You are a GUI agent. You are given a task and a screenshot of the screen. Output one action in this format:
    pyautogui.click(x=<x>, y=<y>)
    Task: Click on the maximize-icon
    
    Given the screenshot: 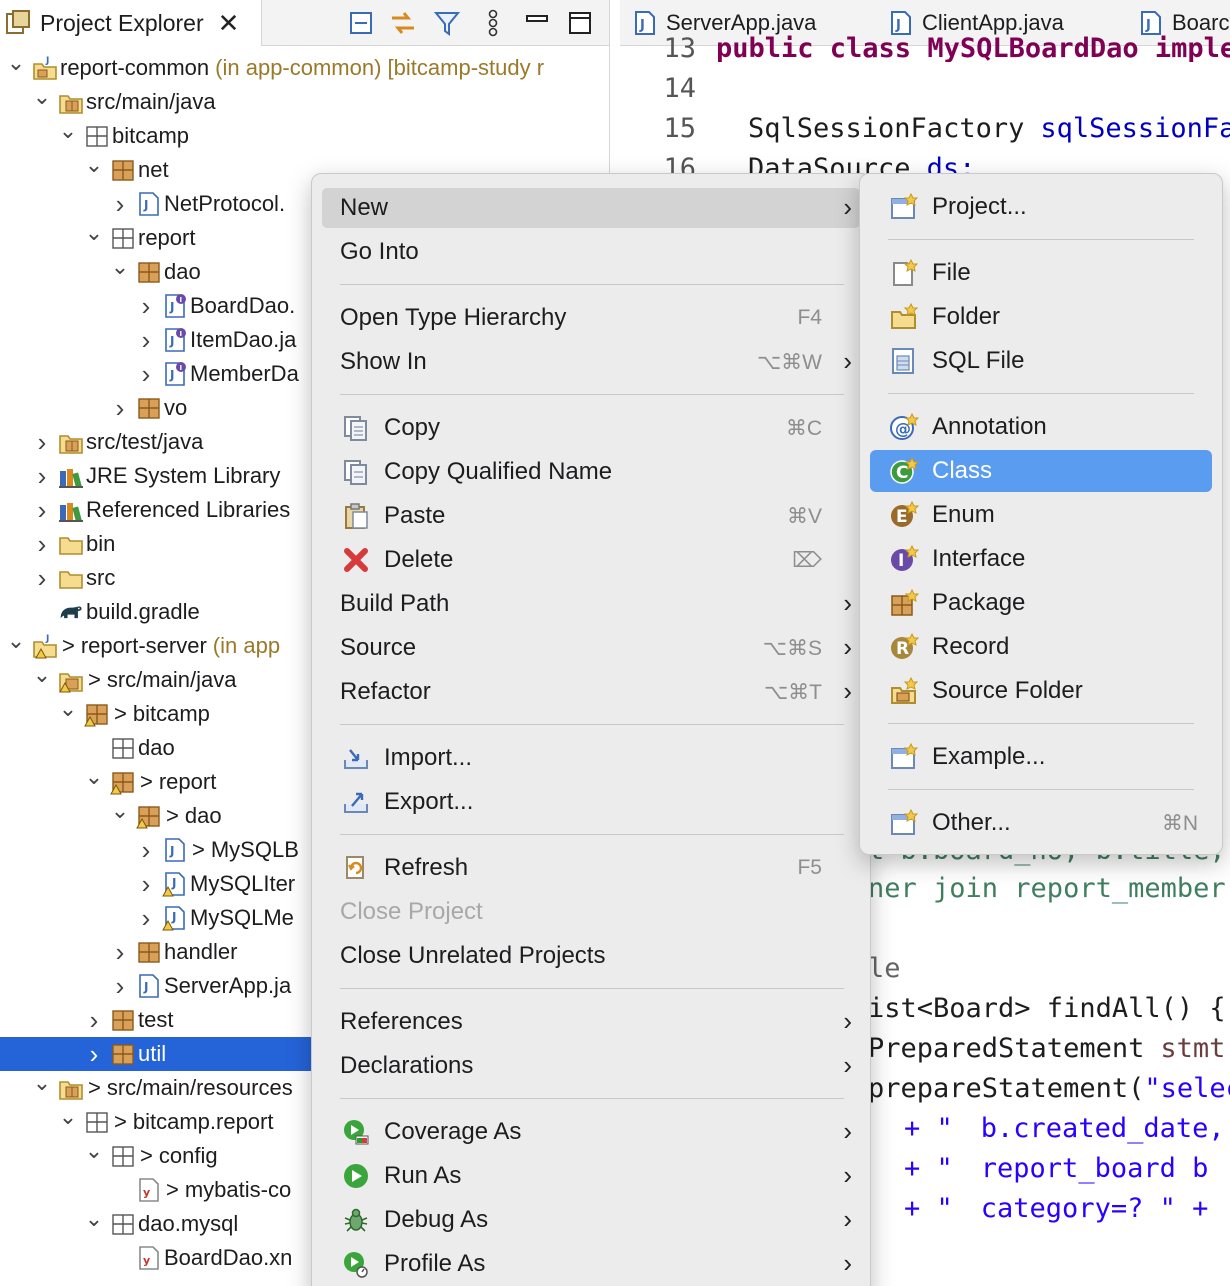 What is the action you would take?
    pyautogui.click(x=580, y=23)
    